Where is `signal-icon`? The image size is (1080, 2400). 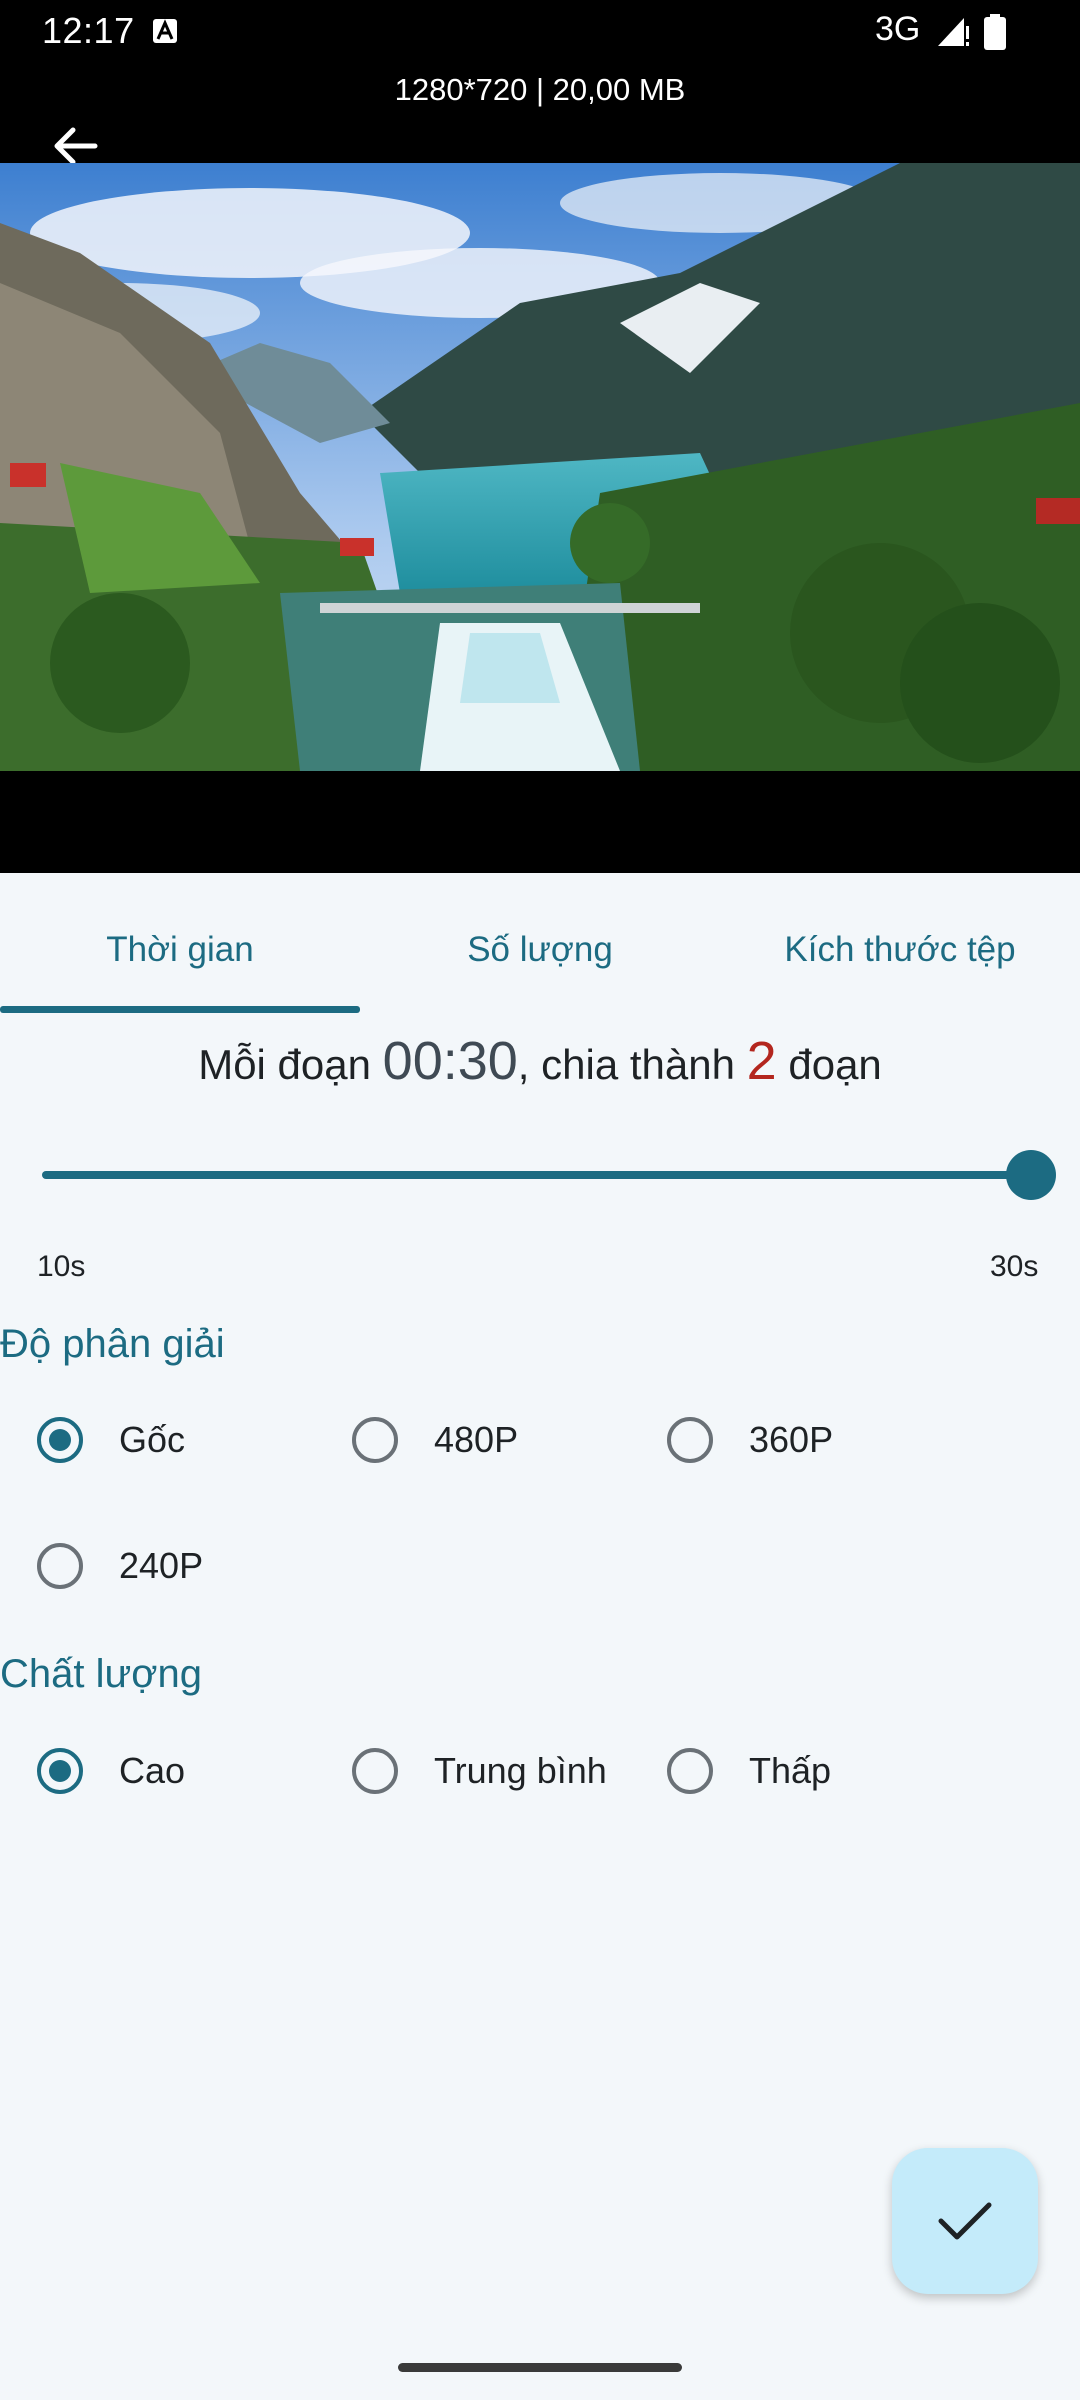
signal-icon is located at coordinates (953, 32).